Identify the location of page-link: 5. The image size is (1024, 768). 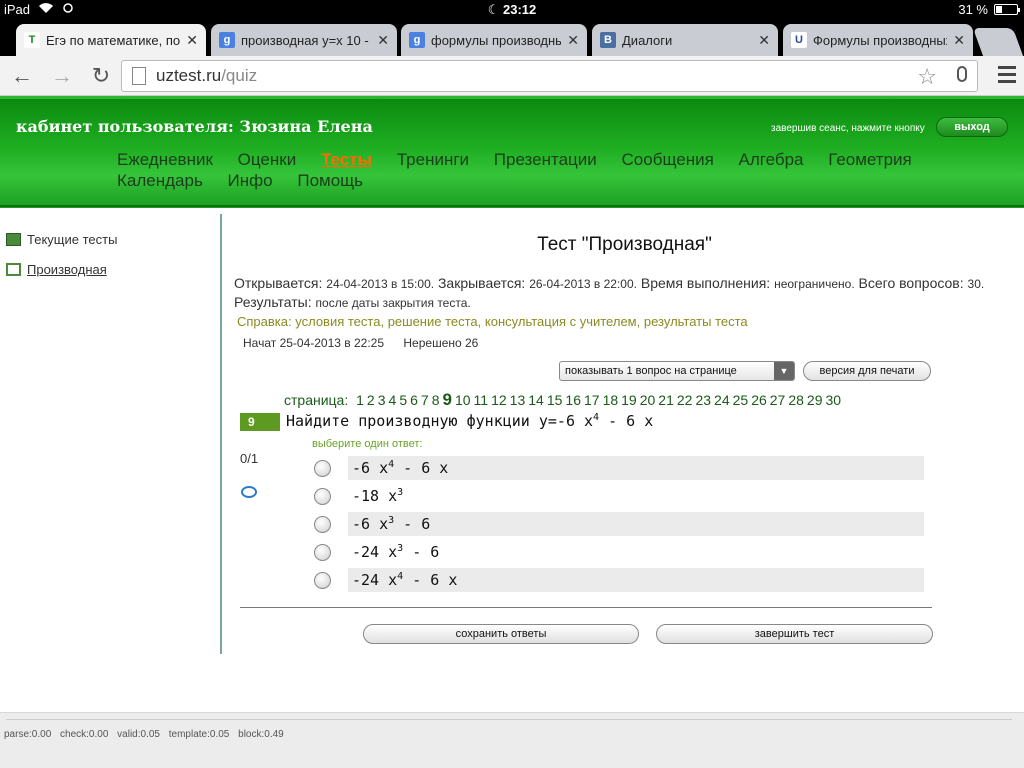
(403, 400).